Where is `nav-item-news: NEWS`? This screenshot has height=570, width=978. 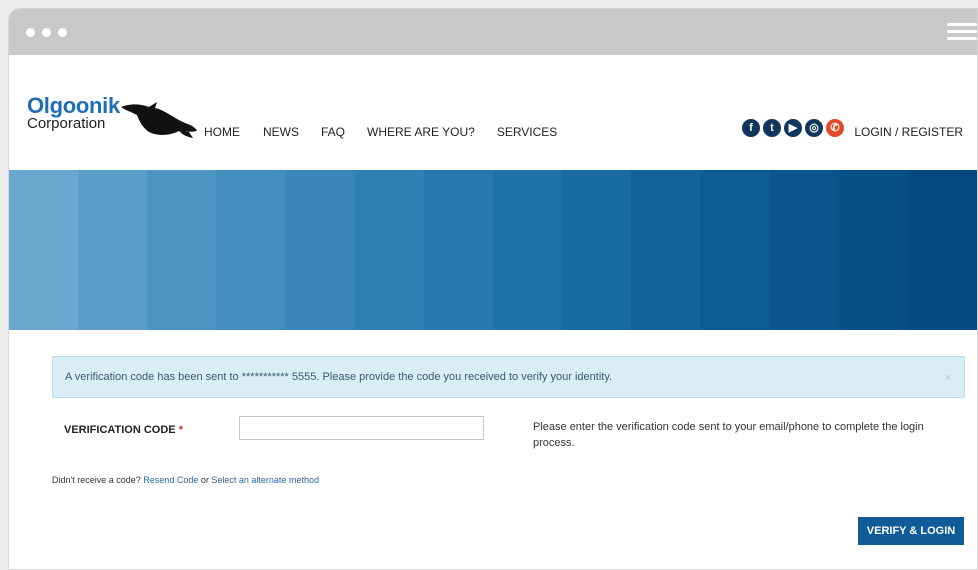
nav-item-news: NEWS is located at coordinates (281, 132).